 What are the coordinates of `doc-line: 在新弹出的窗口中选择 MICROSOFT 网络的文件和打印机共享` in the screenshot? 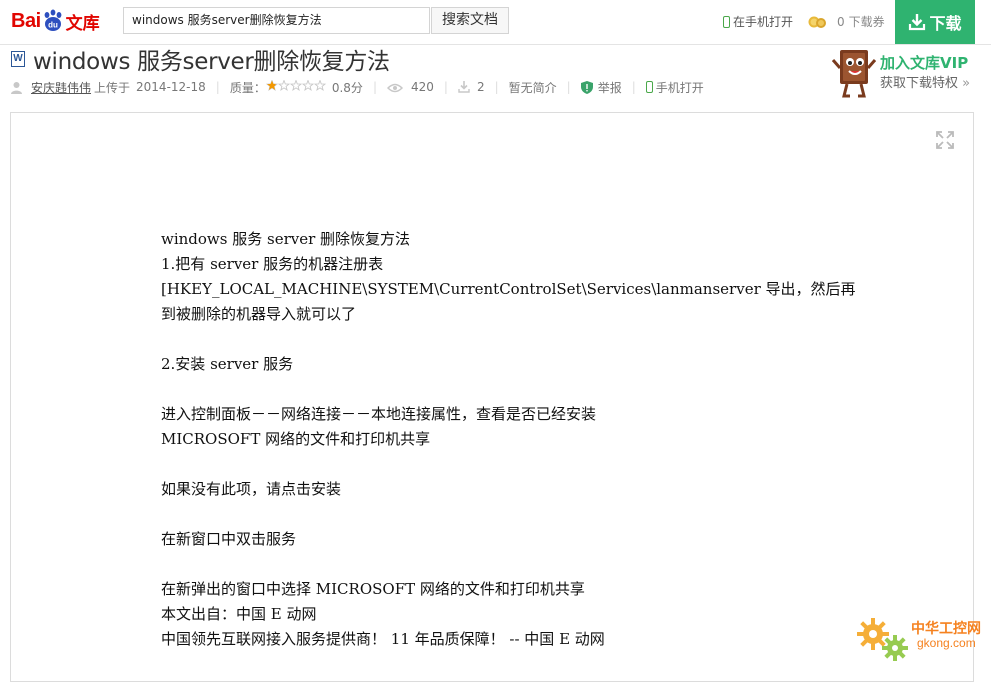 It's located at (373, 589).